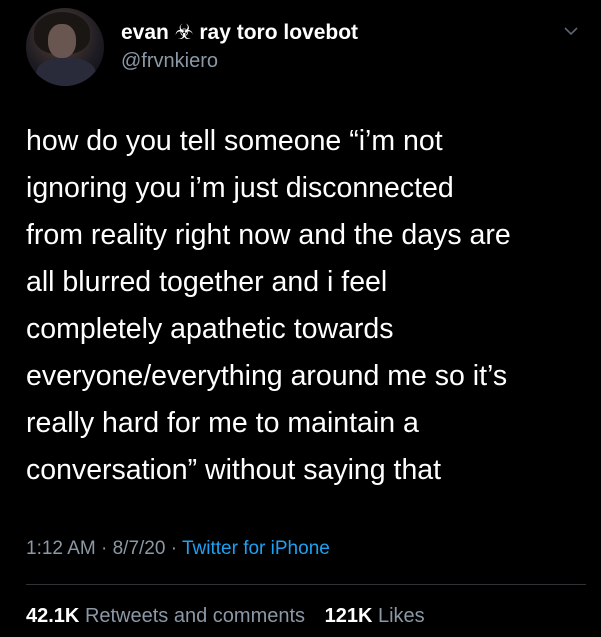 The image size is (601, 637). I want to click on tweet-header: evan ☣ ray toro lovebot @frvnkiero, so click(306, 47).